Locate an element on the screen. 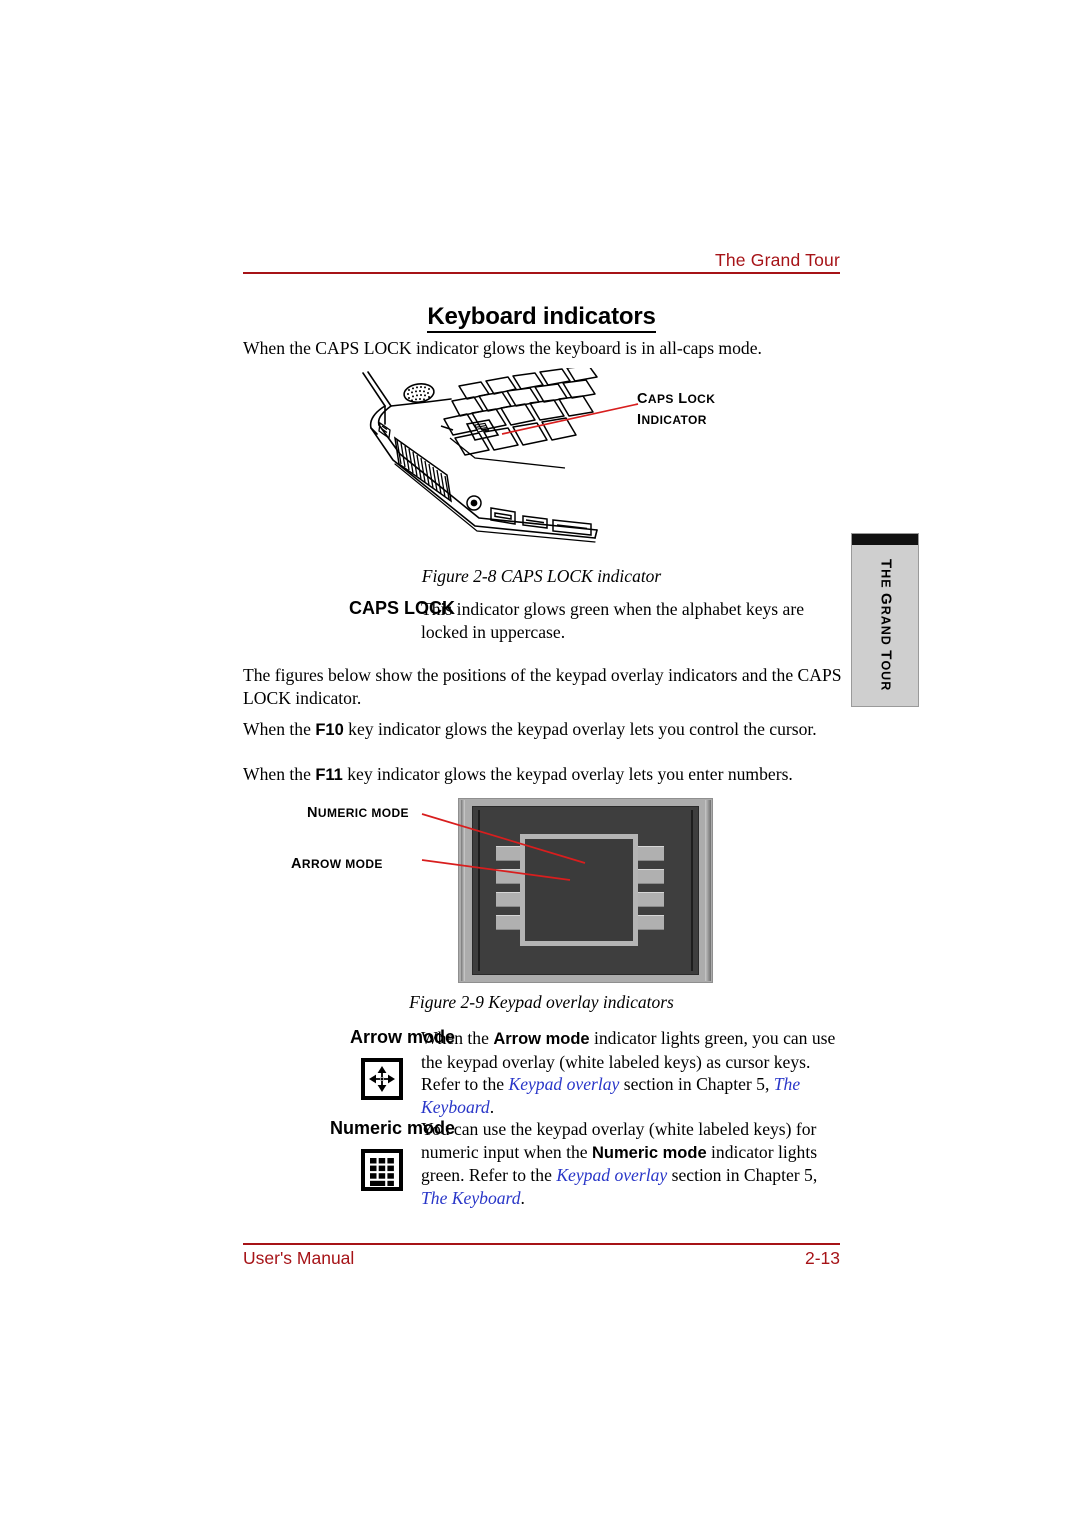  callout-lock-ock: OCK is located at coordinates (701, 399).